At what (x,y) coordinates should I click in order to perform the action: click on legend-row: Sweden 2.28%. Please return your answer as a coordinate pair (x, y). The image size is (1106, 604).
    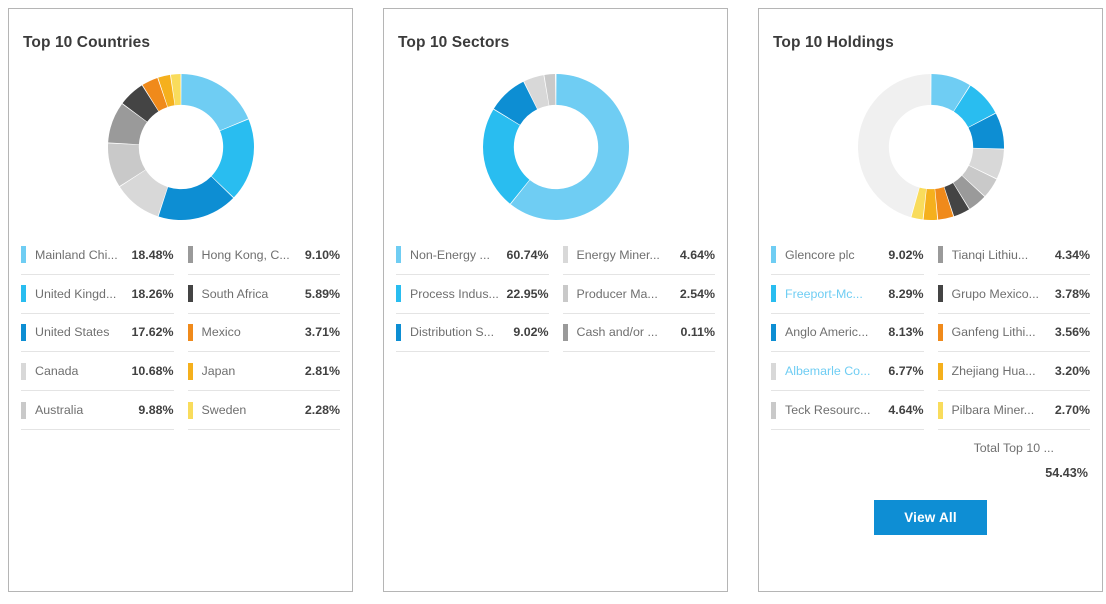
    Looking at the image, I should click on (263, 410).